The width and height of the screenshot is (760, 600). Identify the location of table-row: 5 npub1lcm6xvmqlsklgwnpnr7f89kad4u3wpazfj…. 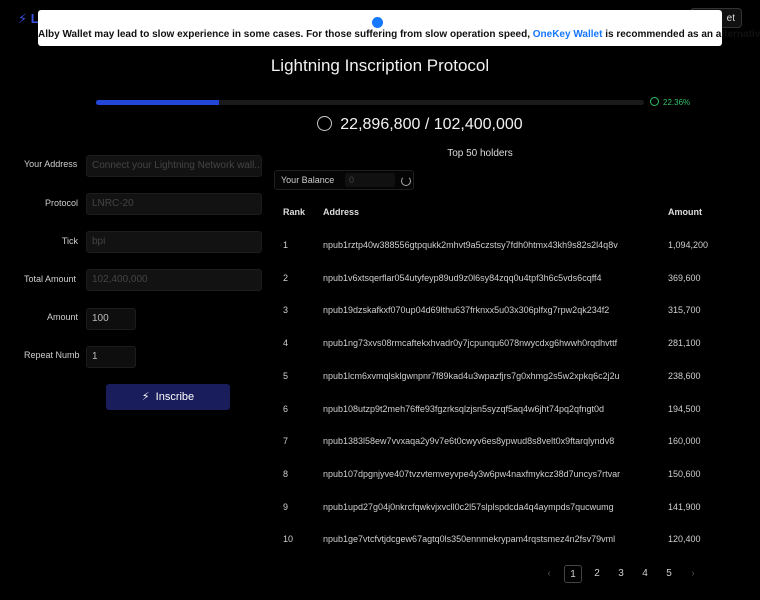
(380, 381).